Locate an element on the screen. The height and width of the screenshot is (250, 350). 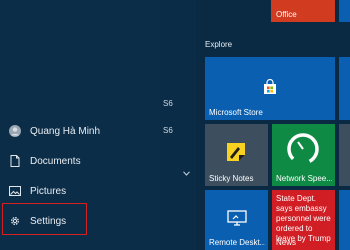
user-avatar is located at coordinates (15, 131).